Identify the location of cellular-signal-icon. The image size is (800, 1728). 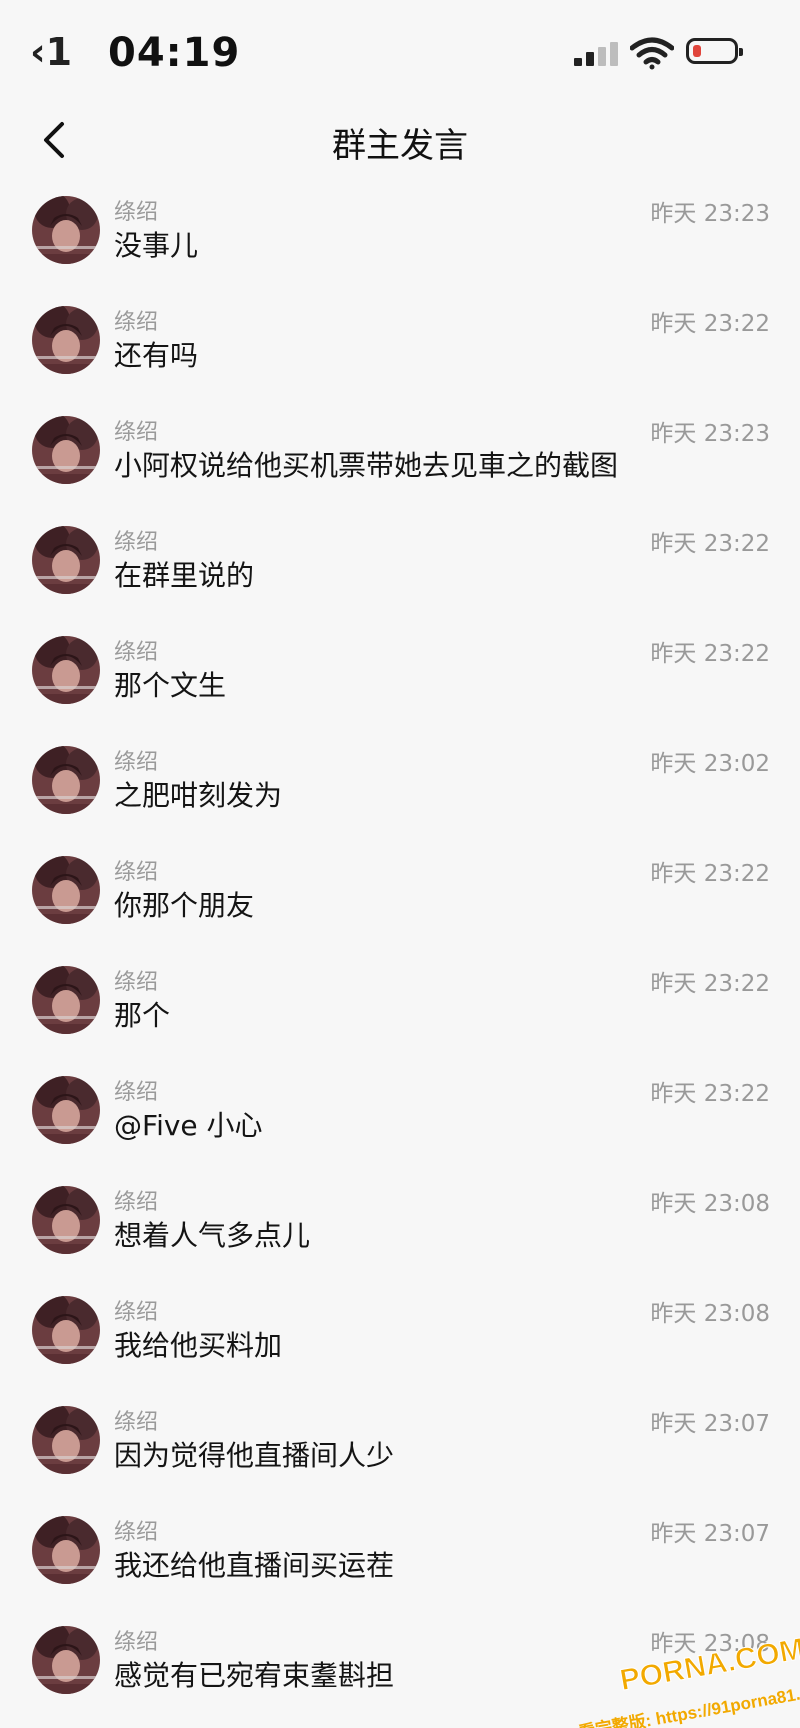
(596, 54).